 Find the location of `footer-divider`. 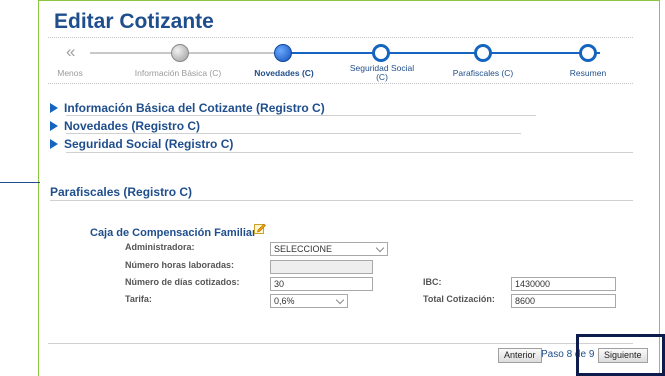

footer-divider is located at coordinates (340, 343).